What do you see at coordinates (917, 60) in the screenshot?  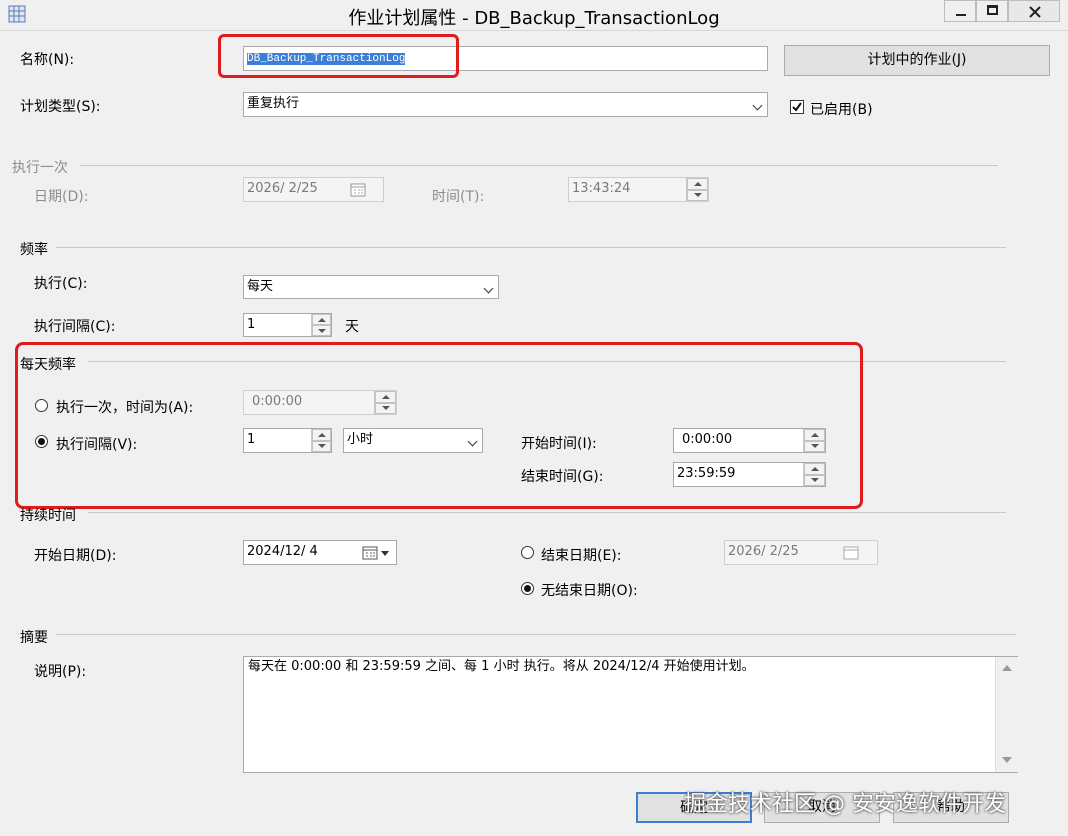 I see `jobs-in-schedule-button: 计划中的作业(J)` at bounding box center [917, 60].